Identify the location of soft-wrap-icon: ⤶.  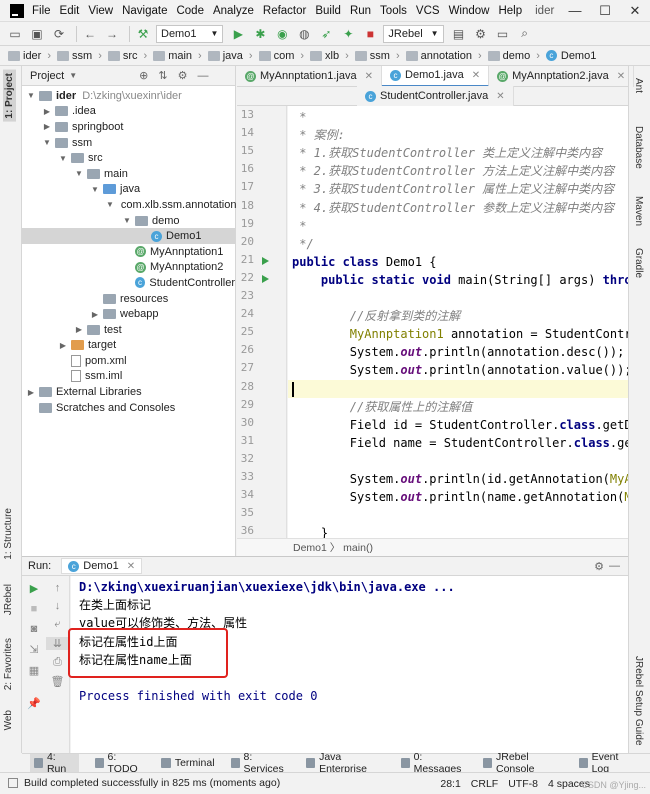
(57, 624).